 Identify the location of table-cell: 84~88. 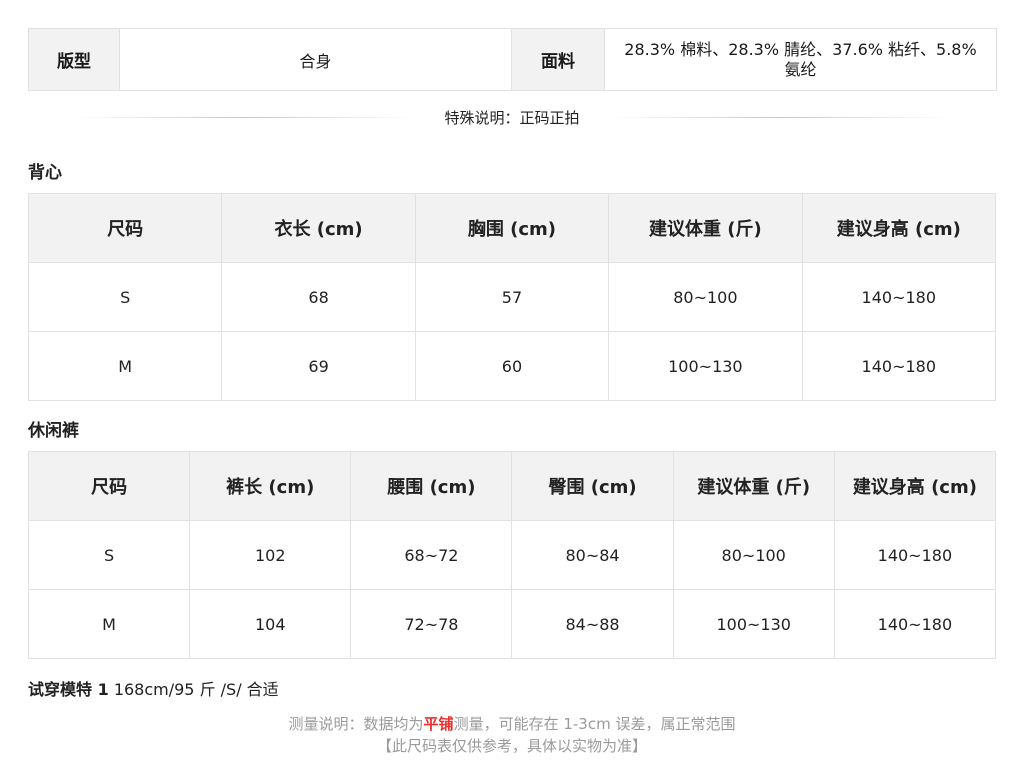
(592, 624).